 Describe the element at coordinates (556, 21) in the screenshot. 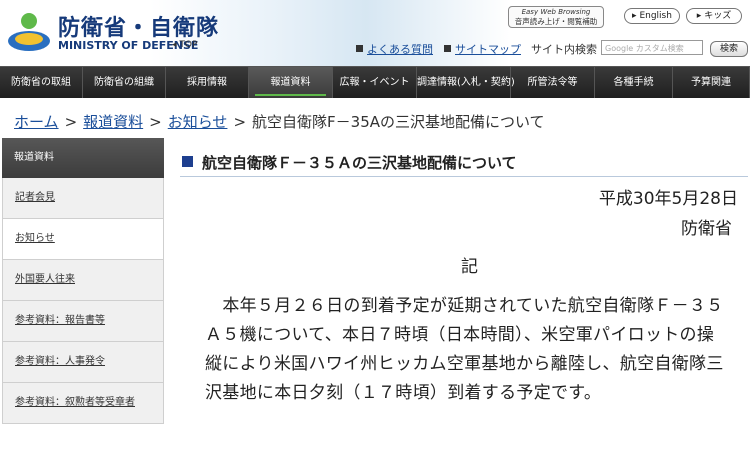

I see `easy-web-sublabel: 音声読み上げ・閲覧補助` at that location.